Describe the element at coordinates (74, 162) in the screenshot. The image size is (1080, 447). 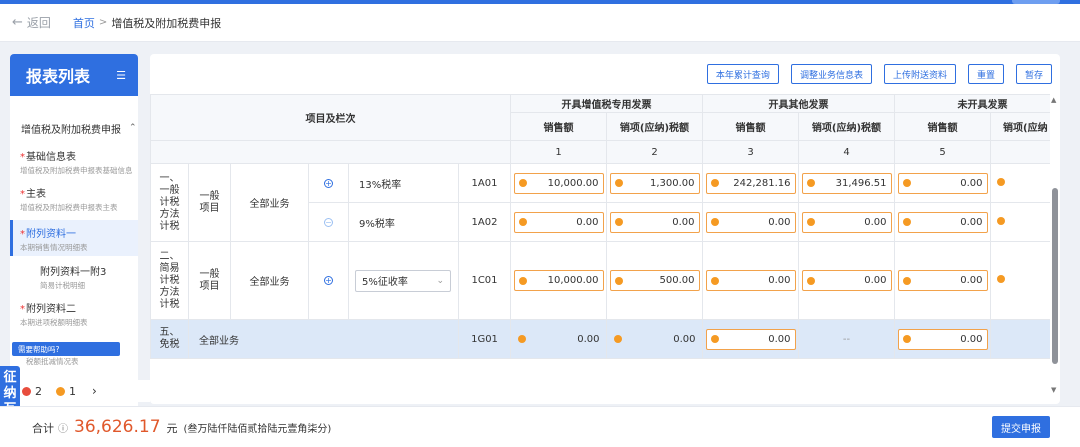
I see `sidebar-item-basic-info: *基础信息表 增值税及附加税费申报表基础信息` at that location.